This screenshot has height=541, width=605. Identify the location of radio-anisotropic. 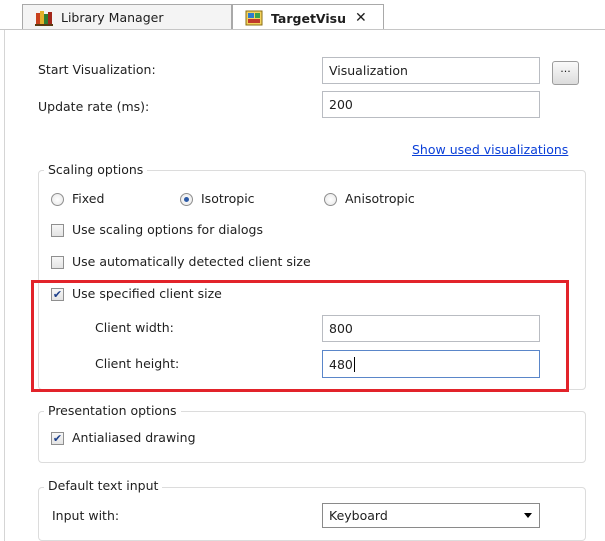
(330, 199).